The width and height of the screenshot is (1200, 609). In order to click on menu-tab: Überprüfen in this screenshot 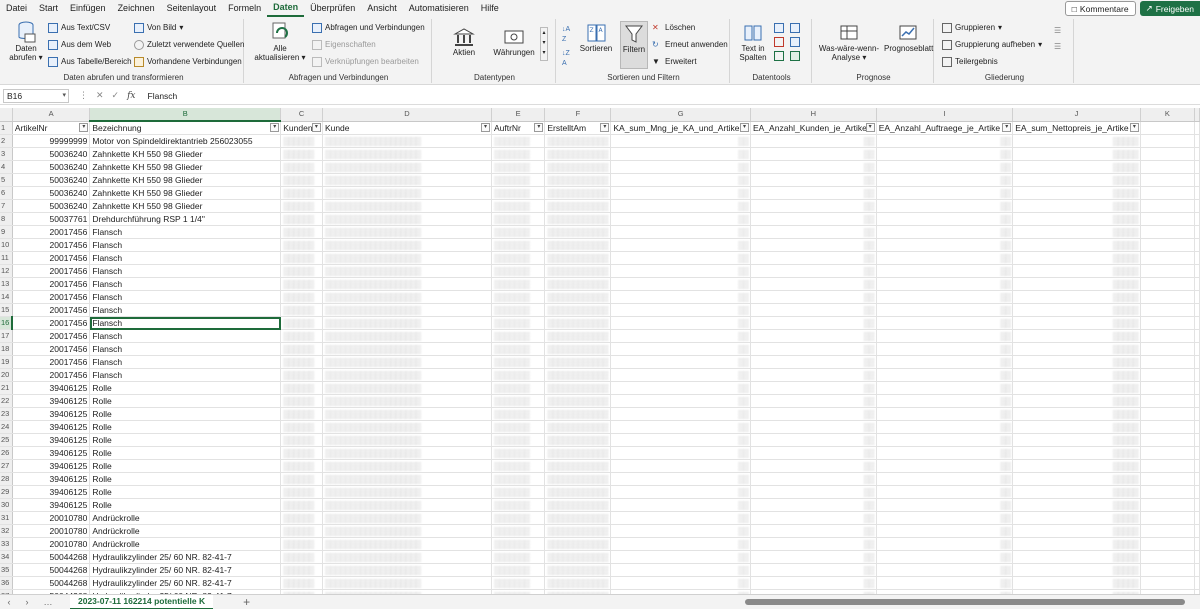, I will do `click(332, 8)`.